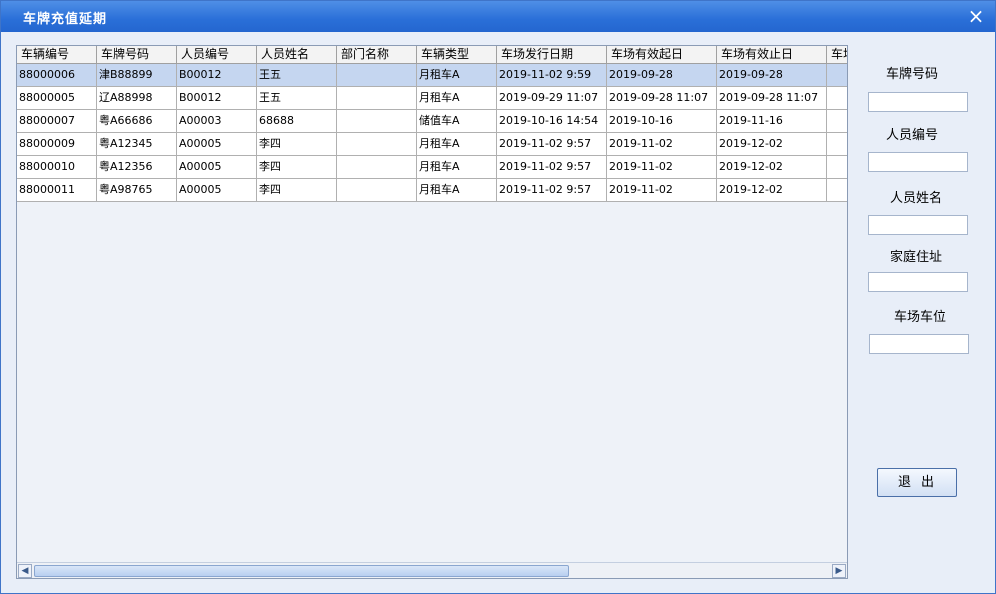 This screenshot has height=594, width=996. I want to click on table-cell: 粤A98765, so click(137, 190).